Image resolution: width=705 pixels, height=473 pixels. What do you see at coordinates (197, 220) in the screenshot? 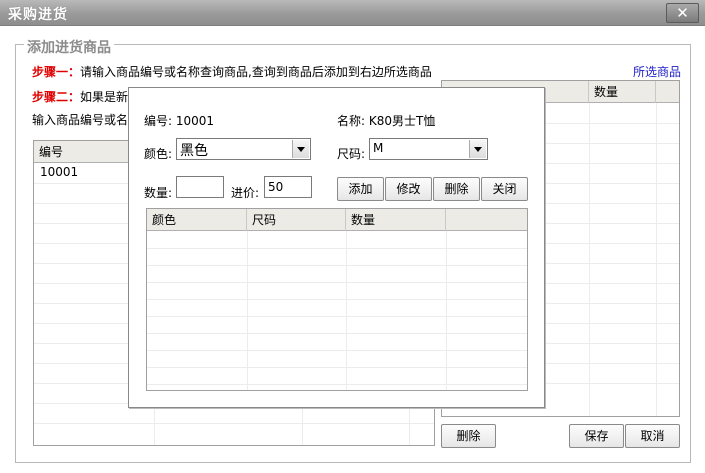
I see `column-header-color: 颜色` at bounding box center [197, 220].